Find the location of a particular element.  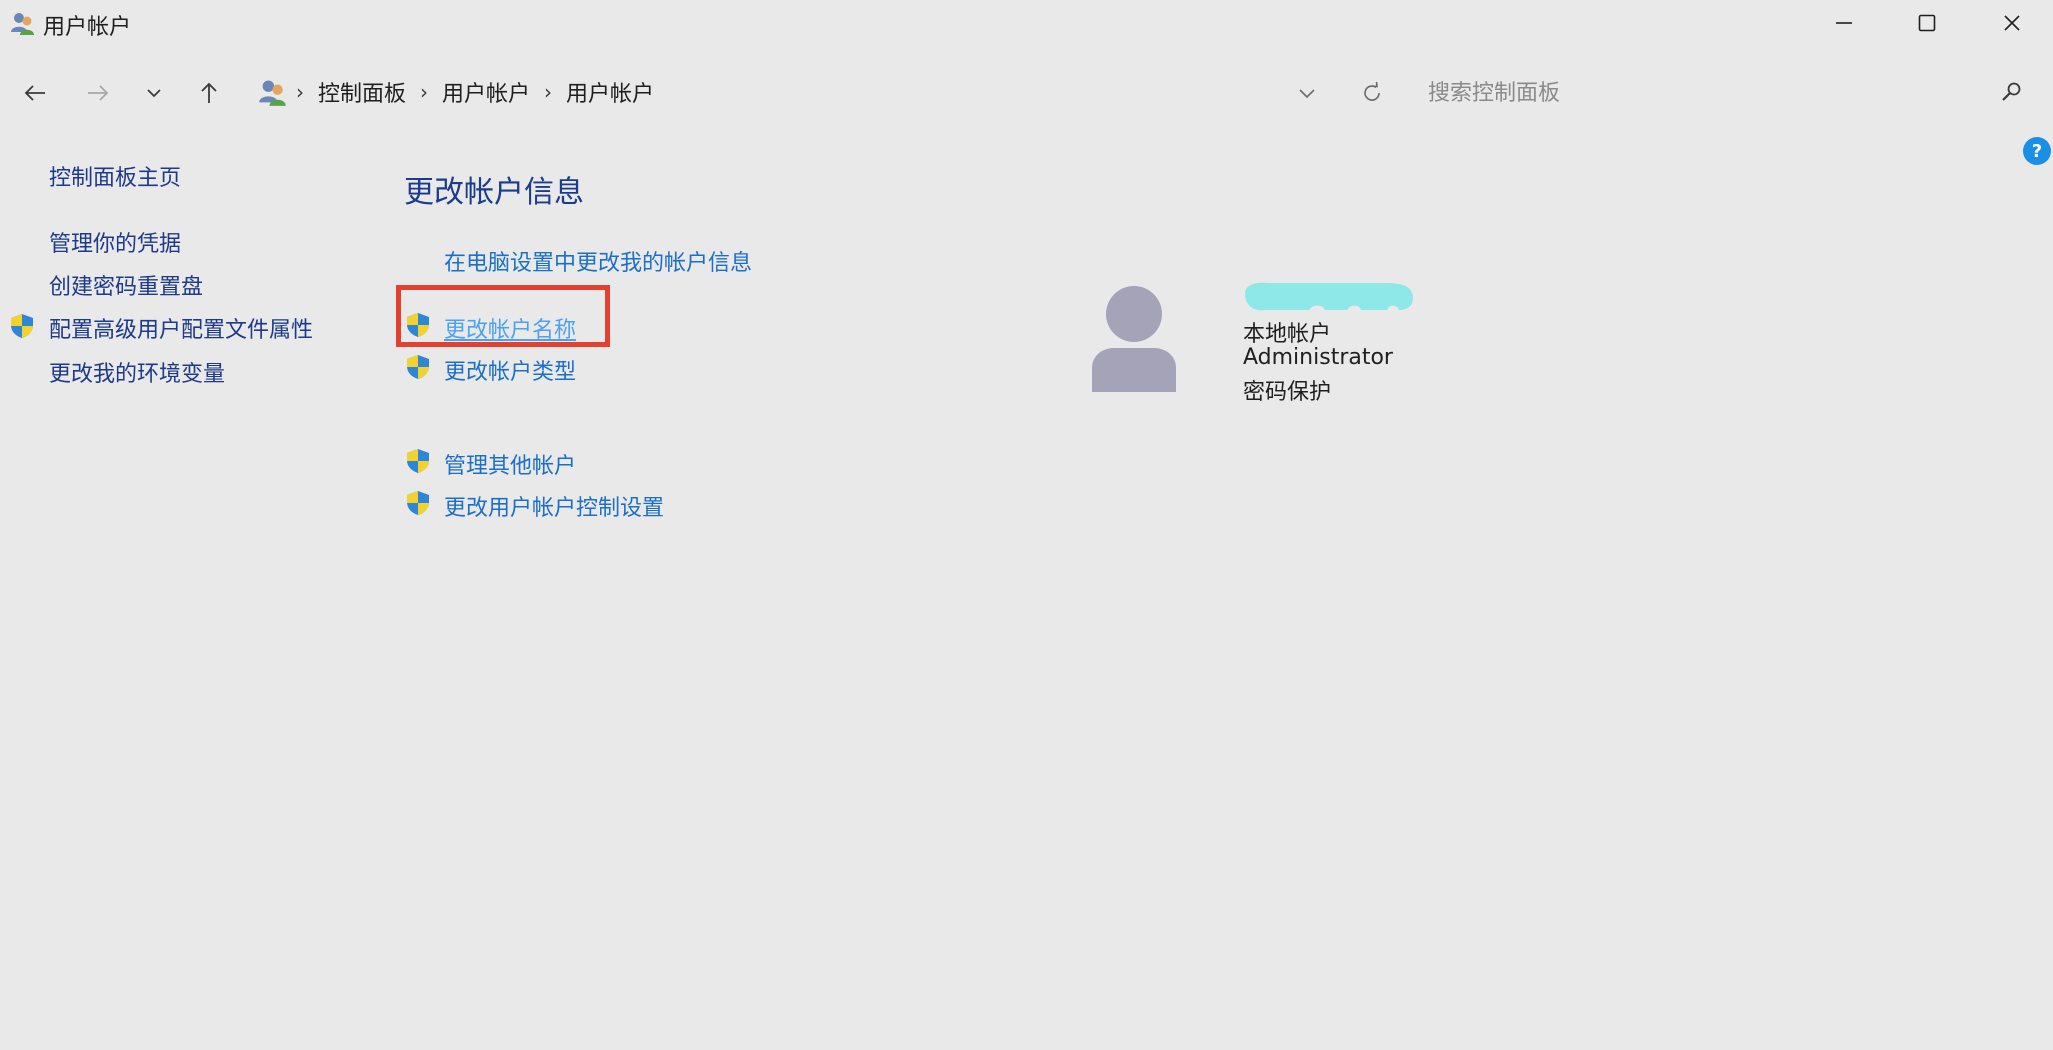

address-bar-row: › 控制面板 › 用户帐户 › 用户帐户 is located at coordinates (1026, 92).